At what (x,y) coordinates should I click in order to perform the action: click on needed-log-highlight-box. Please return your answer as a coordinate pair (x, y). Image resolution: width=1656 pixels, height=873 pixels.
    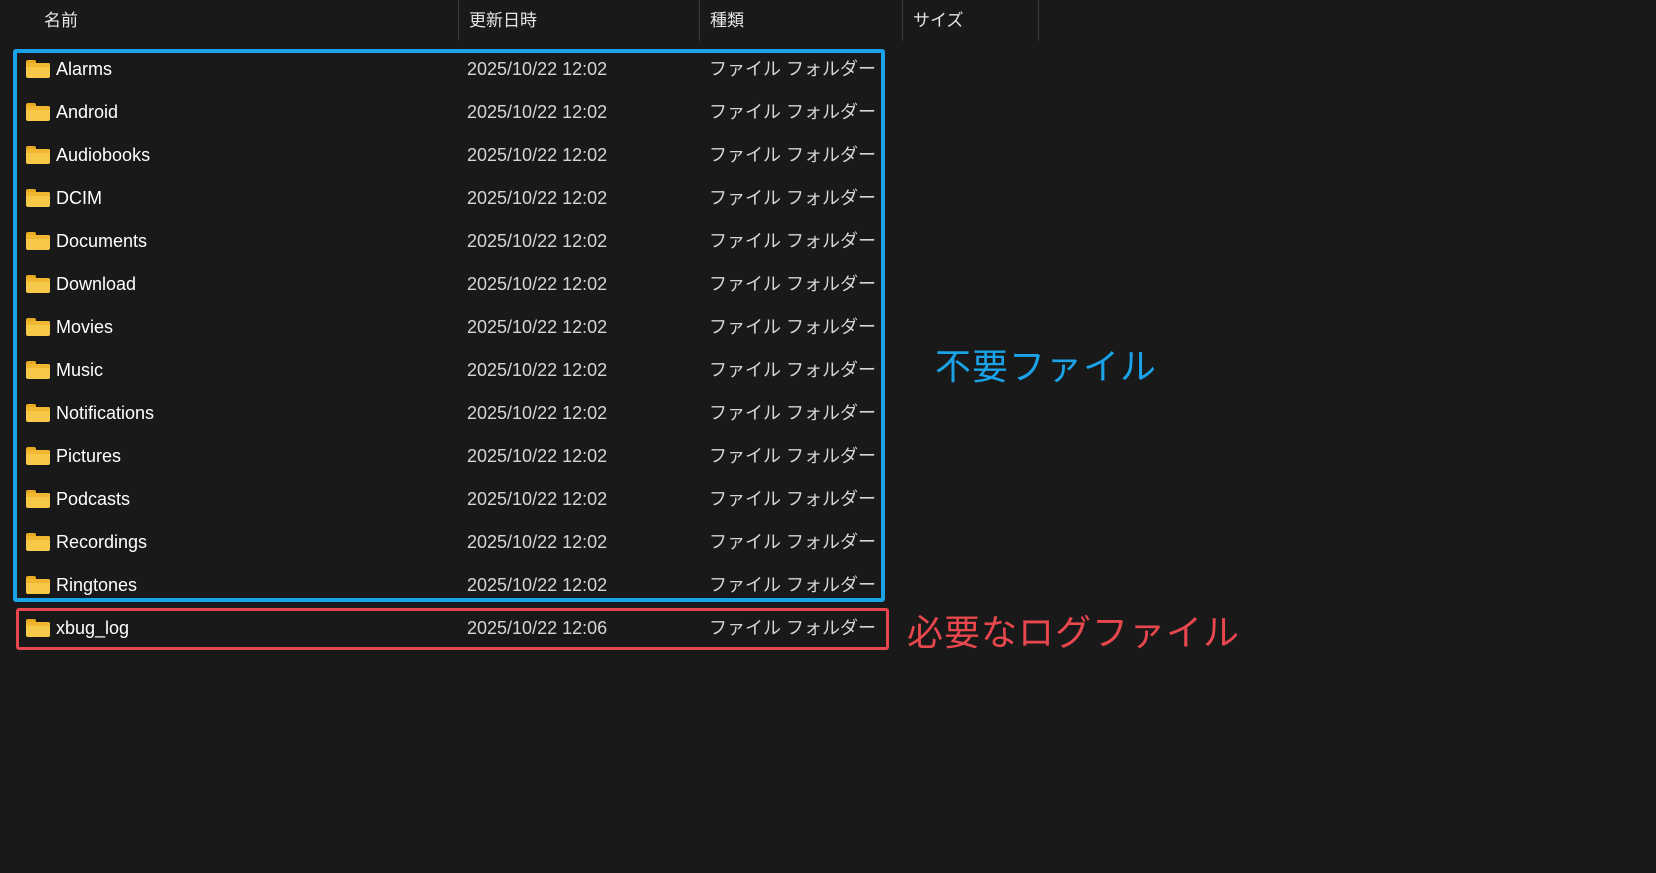
    Looking at the image, I should click on (452, 629).